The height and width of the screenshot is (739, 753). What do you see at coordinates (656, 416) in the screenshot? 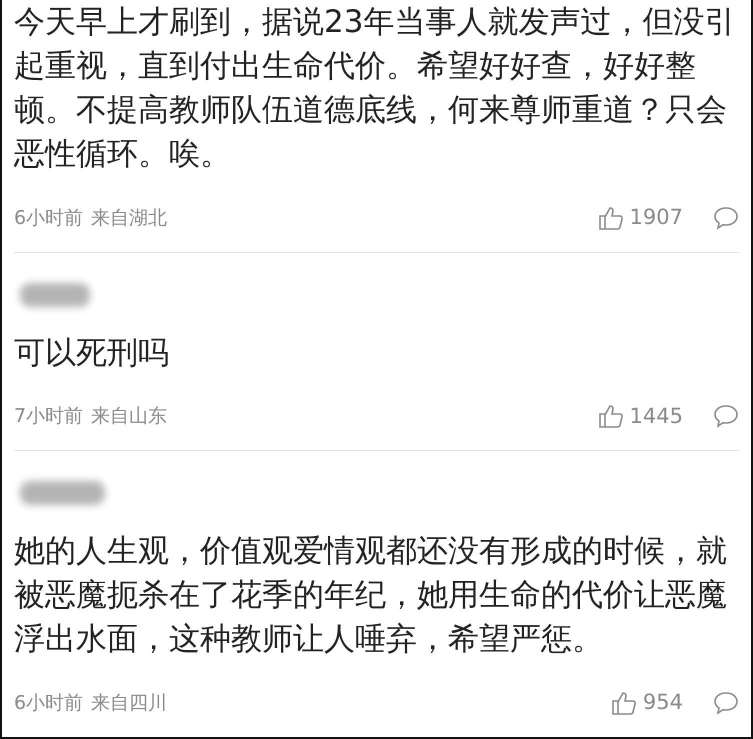
I see `like-count: 1445` at bounding box center [656, 416].